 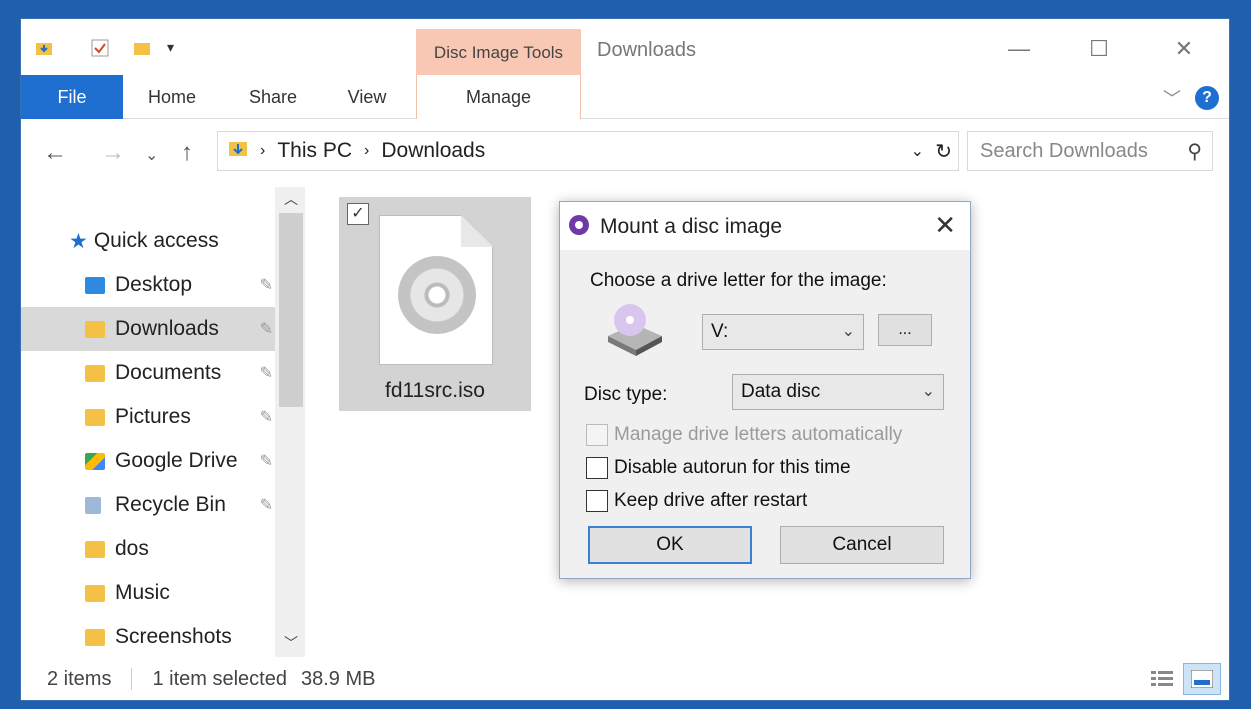 What do you see at coordinates (55, 153) in the screenshot?
I see `back-arrow-icon: ←` at bounding box center [55, 153].